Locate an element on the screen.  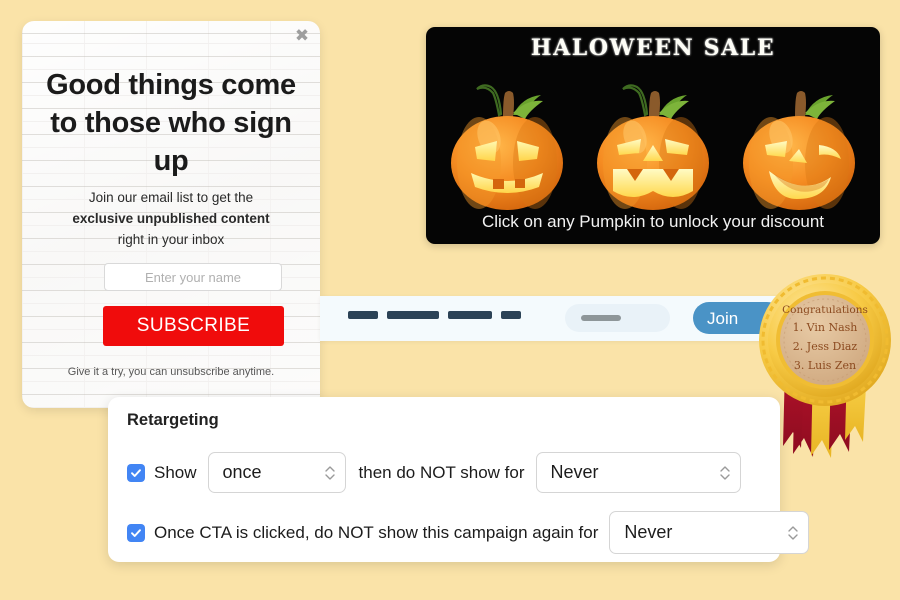
cta-duration-select: Never is located at coordinates (709, 532).